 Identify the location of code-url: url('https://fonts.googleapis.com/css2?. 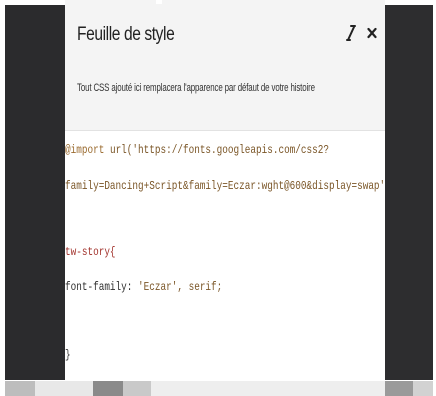
(217, 150).